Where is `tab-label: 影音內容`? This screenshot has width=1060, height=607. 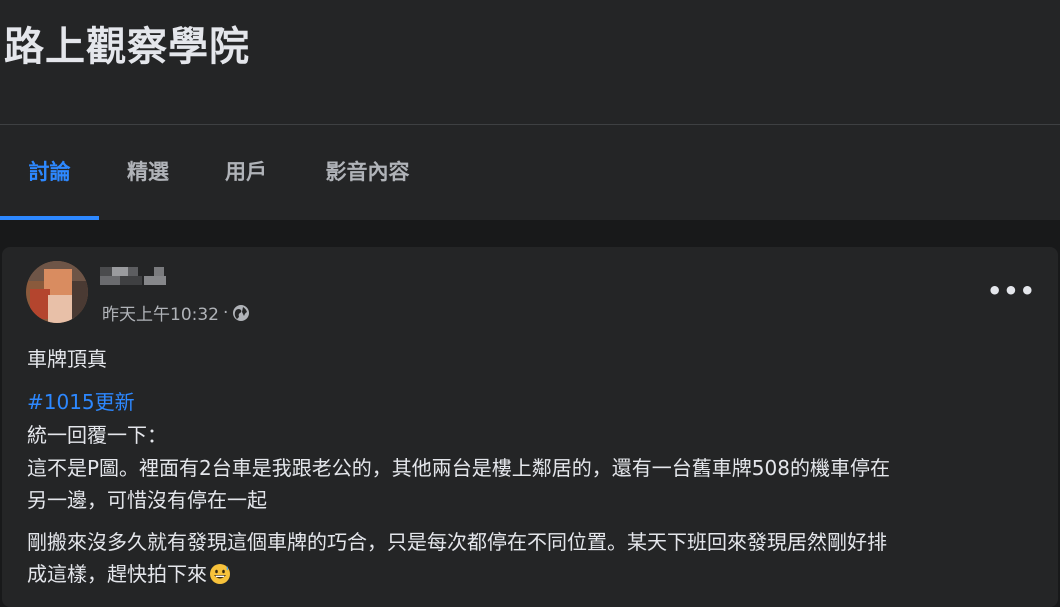
tab-label: 影音內容 is located at coordinates (367, 172).